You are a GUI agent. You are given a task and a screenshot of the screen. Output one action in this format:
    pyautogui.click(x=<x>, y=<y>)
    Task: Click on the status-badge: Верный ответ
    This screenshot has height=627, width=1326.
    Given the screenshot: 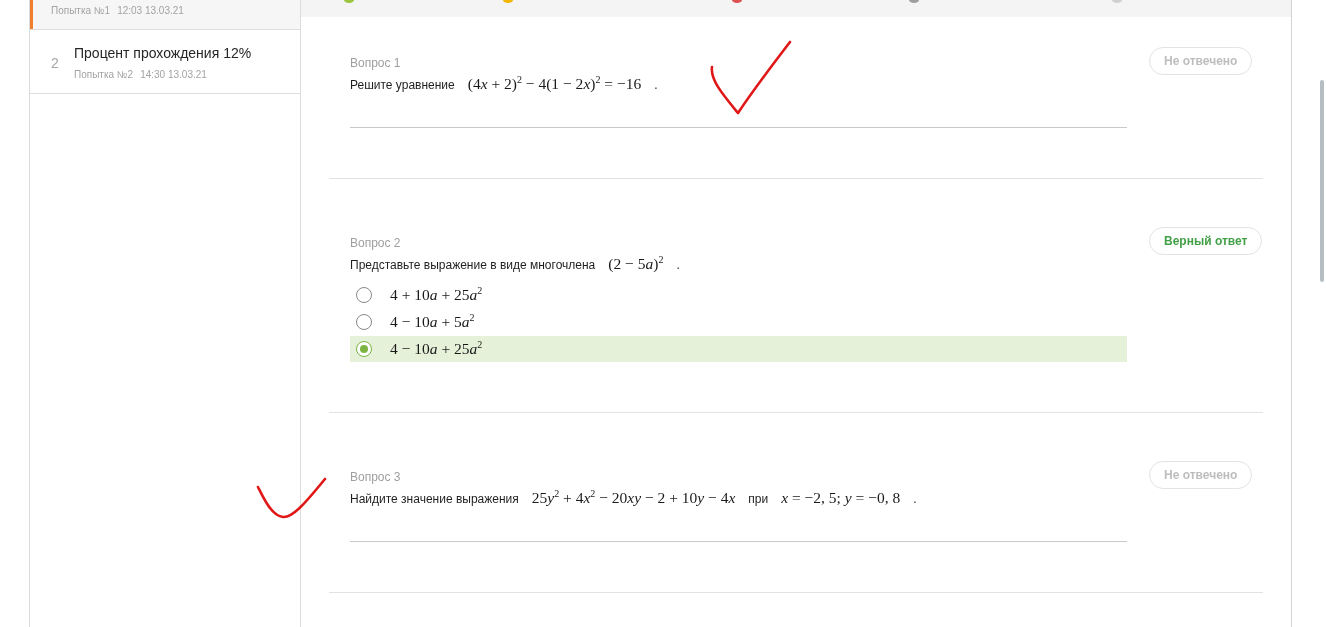 What is the action you would take?
    pyautogui.click(x=1206, y=241)
    